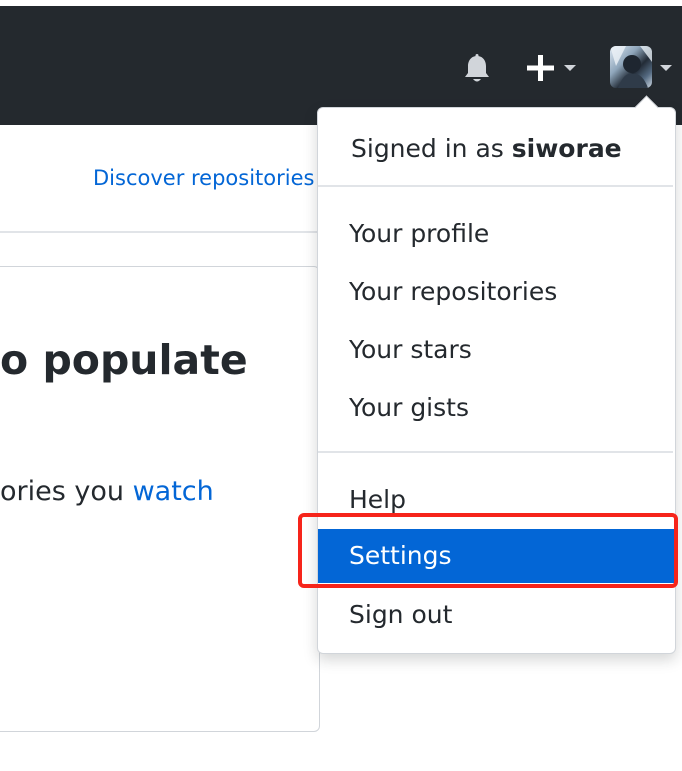 This screenshot has width=682, height=771. I want to click on menu-item-your-stars: Your stars, so click(496, 350).